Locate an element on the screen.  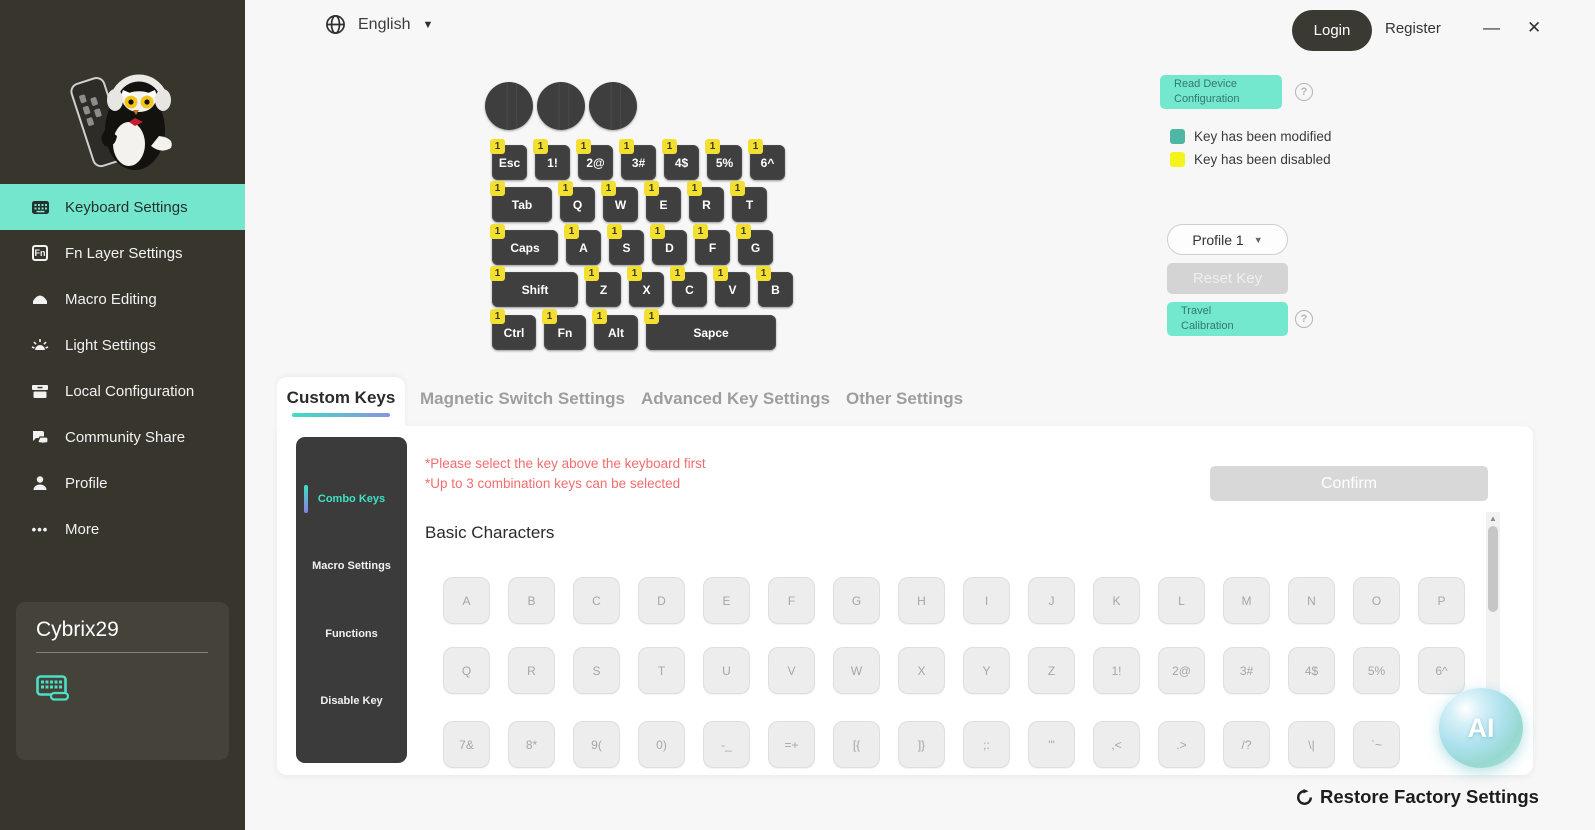
device-key-r: 1R is located at coordinates (705, 201).